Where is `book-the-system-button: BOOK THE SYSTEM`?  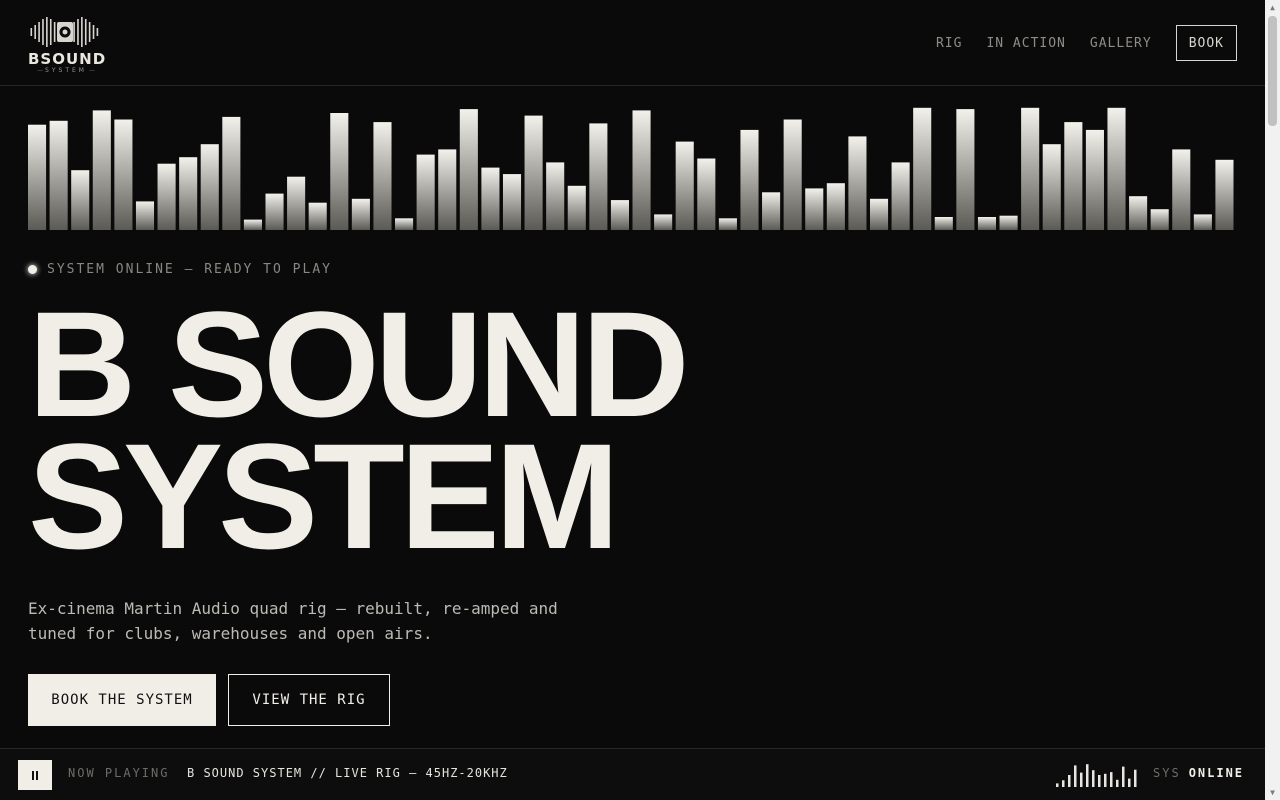
book-the-system-button: BOOK THE SYSTEM is located at coordinates (122, 700).